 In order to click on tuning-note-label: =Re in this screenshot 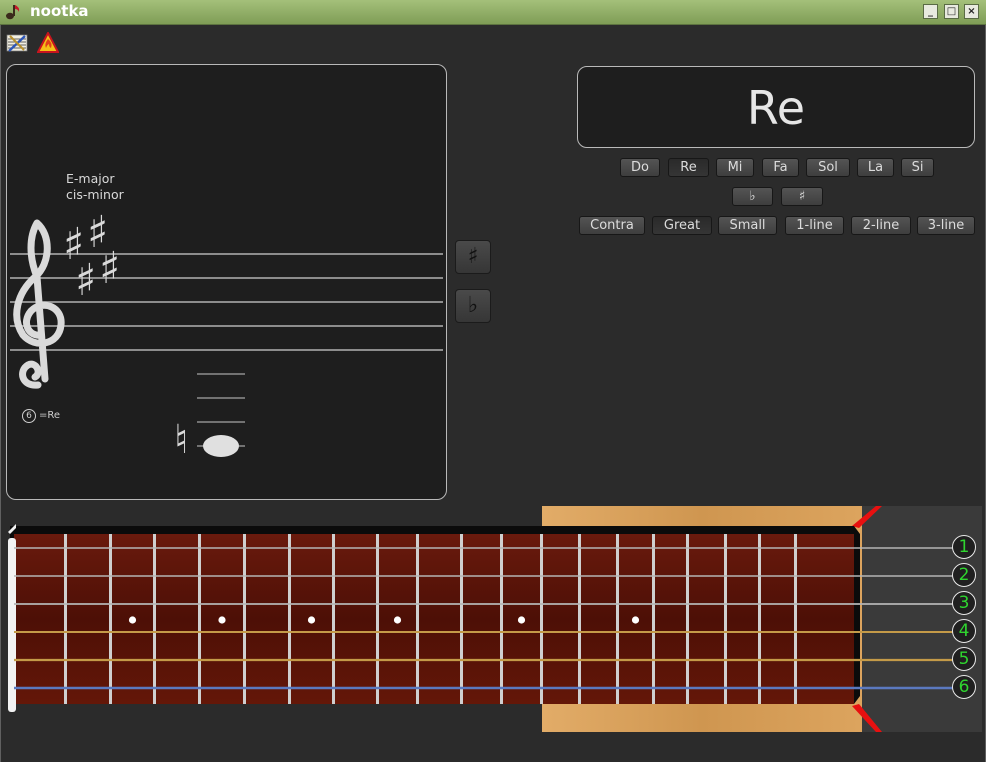, I will do `click(50, 415)`.